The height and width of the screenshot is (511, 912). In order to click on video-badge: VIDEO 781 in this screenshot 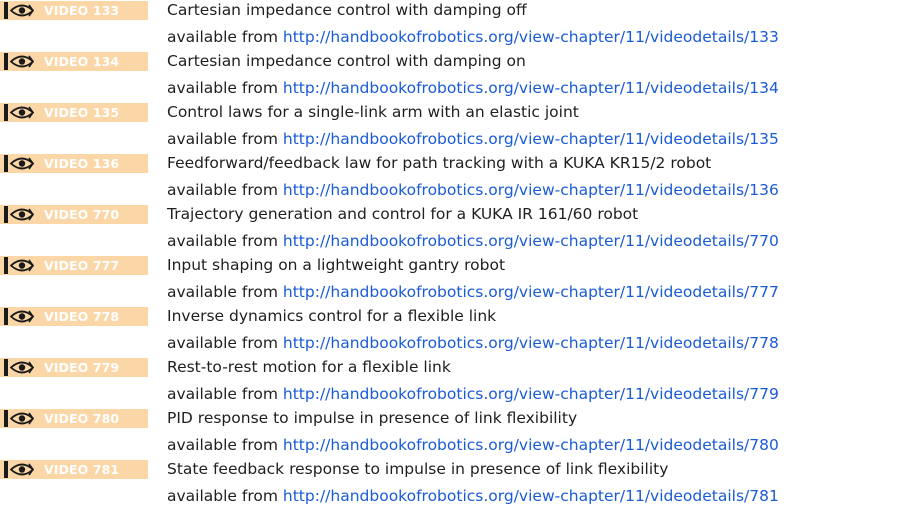, I will do `click(74, 469)`.